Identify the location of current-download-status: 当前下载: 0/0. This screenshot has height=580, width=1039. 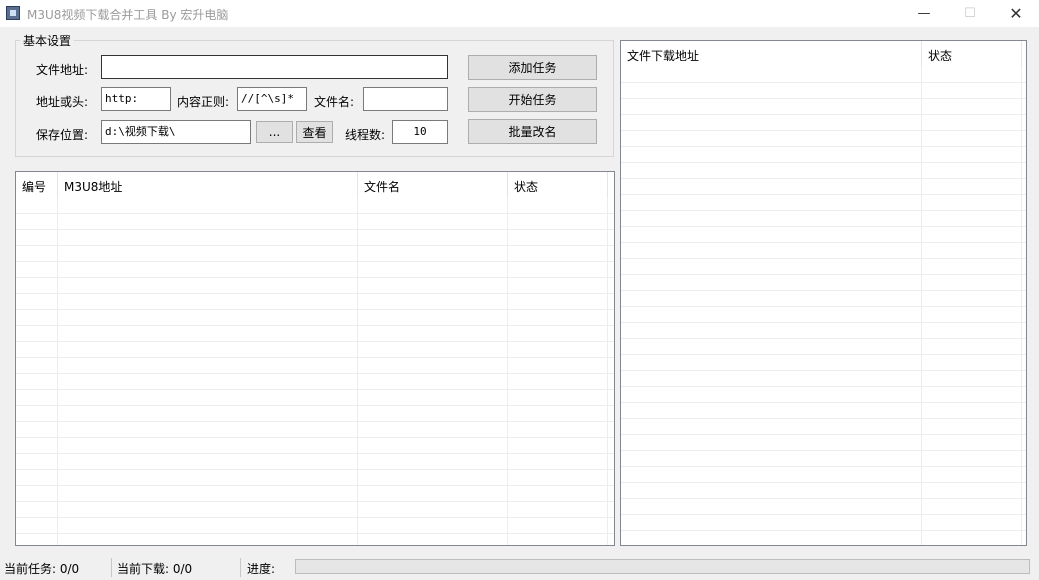
(155, 569).